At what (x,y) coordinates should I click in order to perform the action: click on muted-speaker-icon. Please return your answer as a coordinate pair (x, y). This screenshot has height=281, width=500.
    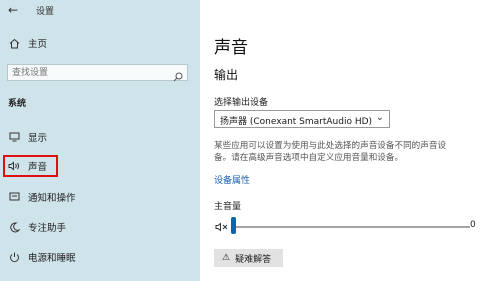
    Looking at the image, I should click on (222, 228).